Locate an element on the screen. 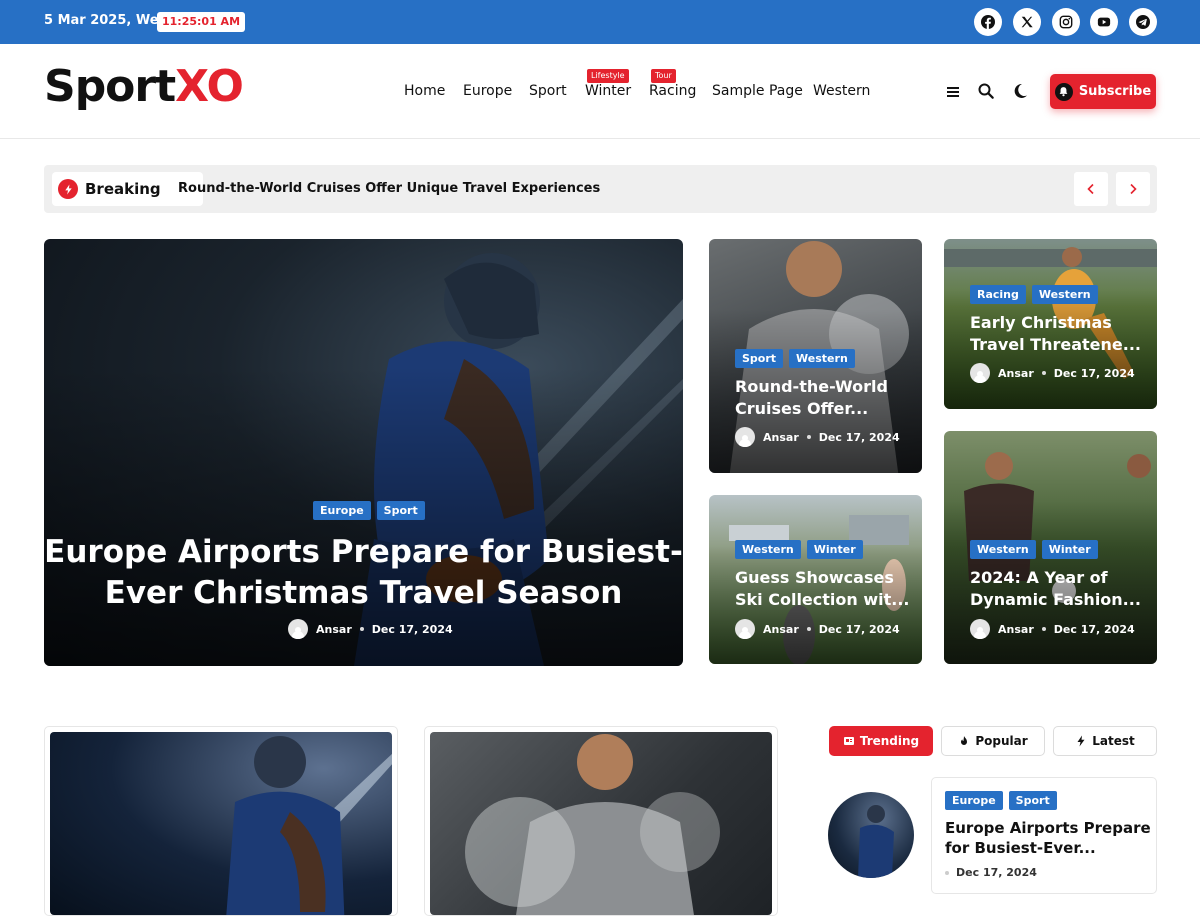 Image resolution: width=1200 pixels, height=916 pixels. tag-racing: Racing is located at coordinates (998, 294).